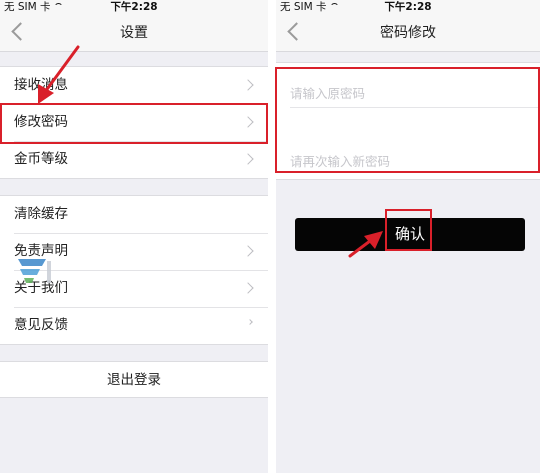 The image size is (540, 473). I want to click on settings-item-about-us: 关于我们, so click(134, 288).